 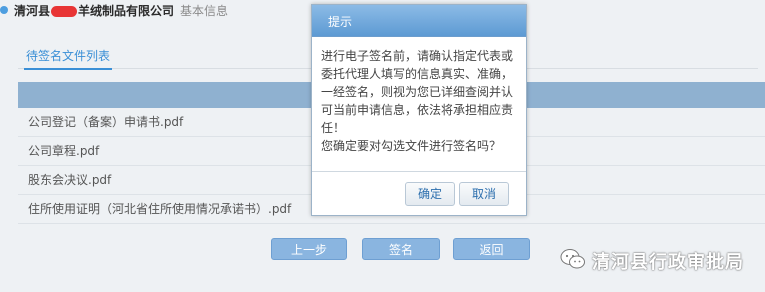 What do you see at coordinates (64, 11) in the screenshot?
I see `redaction-mark` at bounding box center [64, 11].